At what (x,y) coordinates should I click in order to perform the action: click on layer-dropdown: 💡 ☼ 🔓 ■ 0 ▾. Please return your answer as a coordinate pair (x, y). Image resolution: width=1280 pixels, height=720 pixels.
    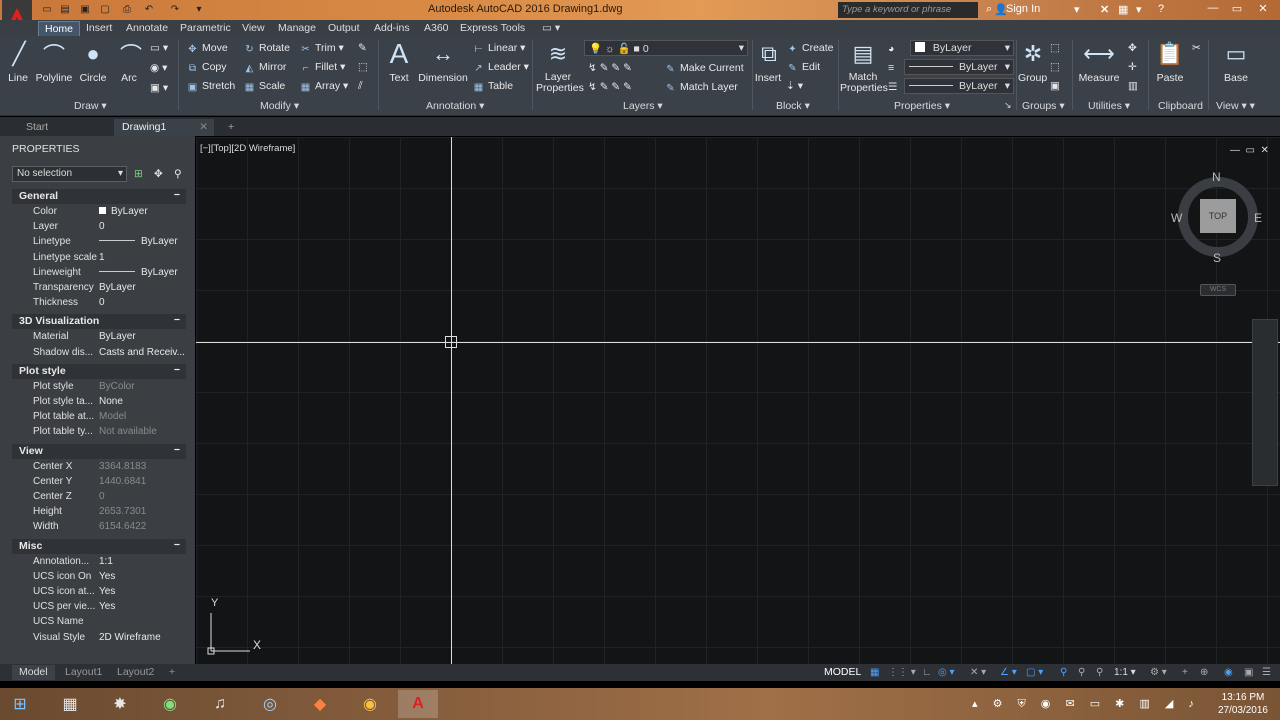
    Looking at the image, I should click on (666, 48).